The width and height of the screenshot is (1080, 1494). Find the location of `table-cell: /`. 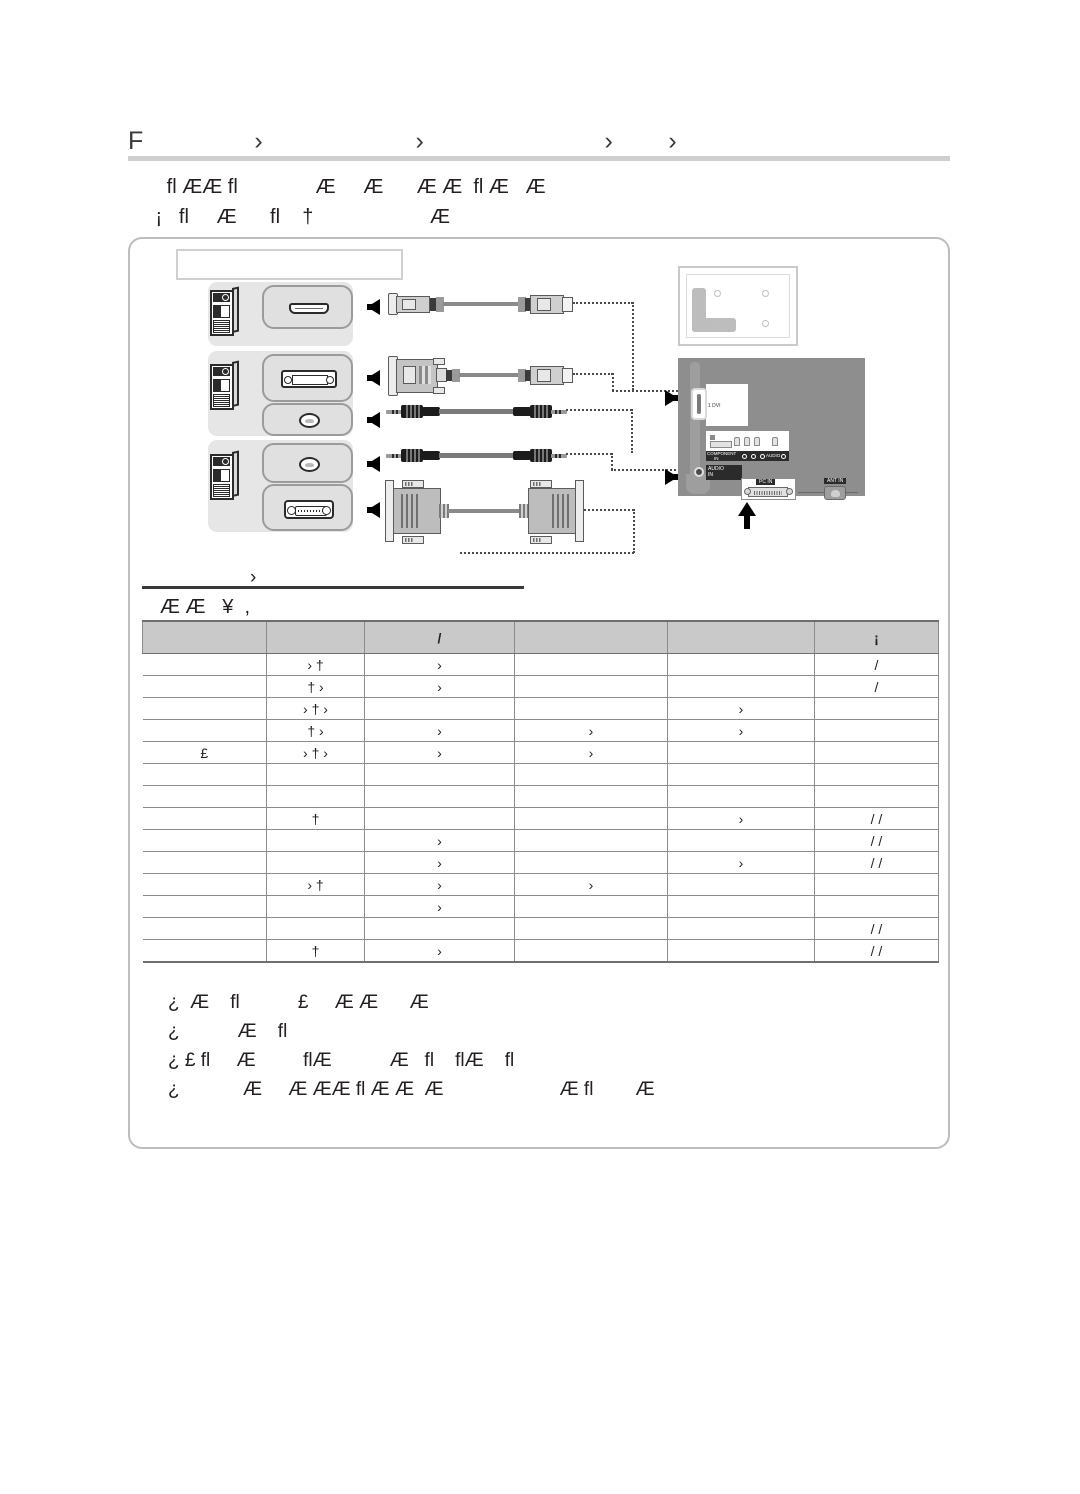

table-cell: / is located at coordinates (876, 686).